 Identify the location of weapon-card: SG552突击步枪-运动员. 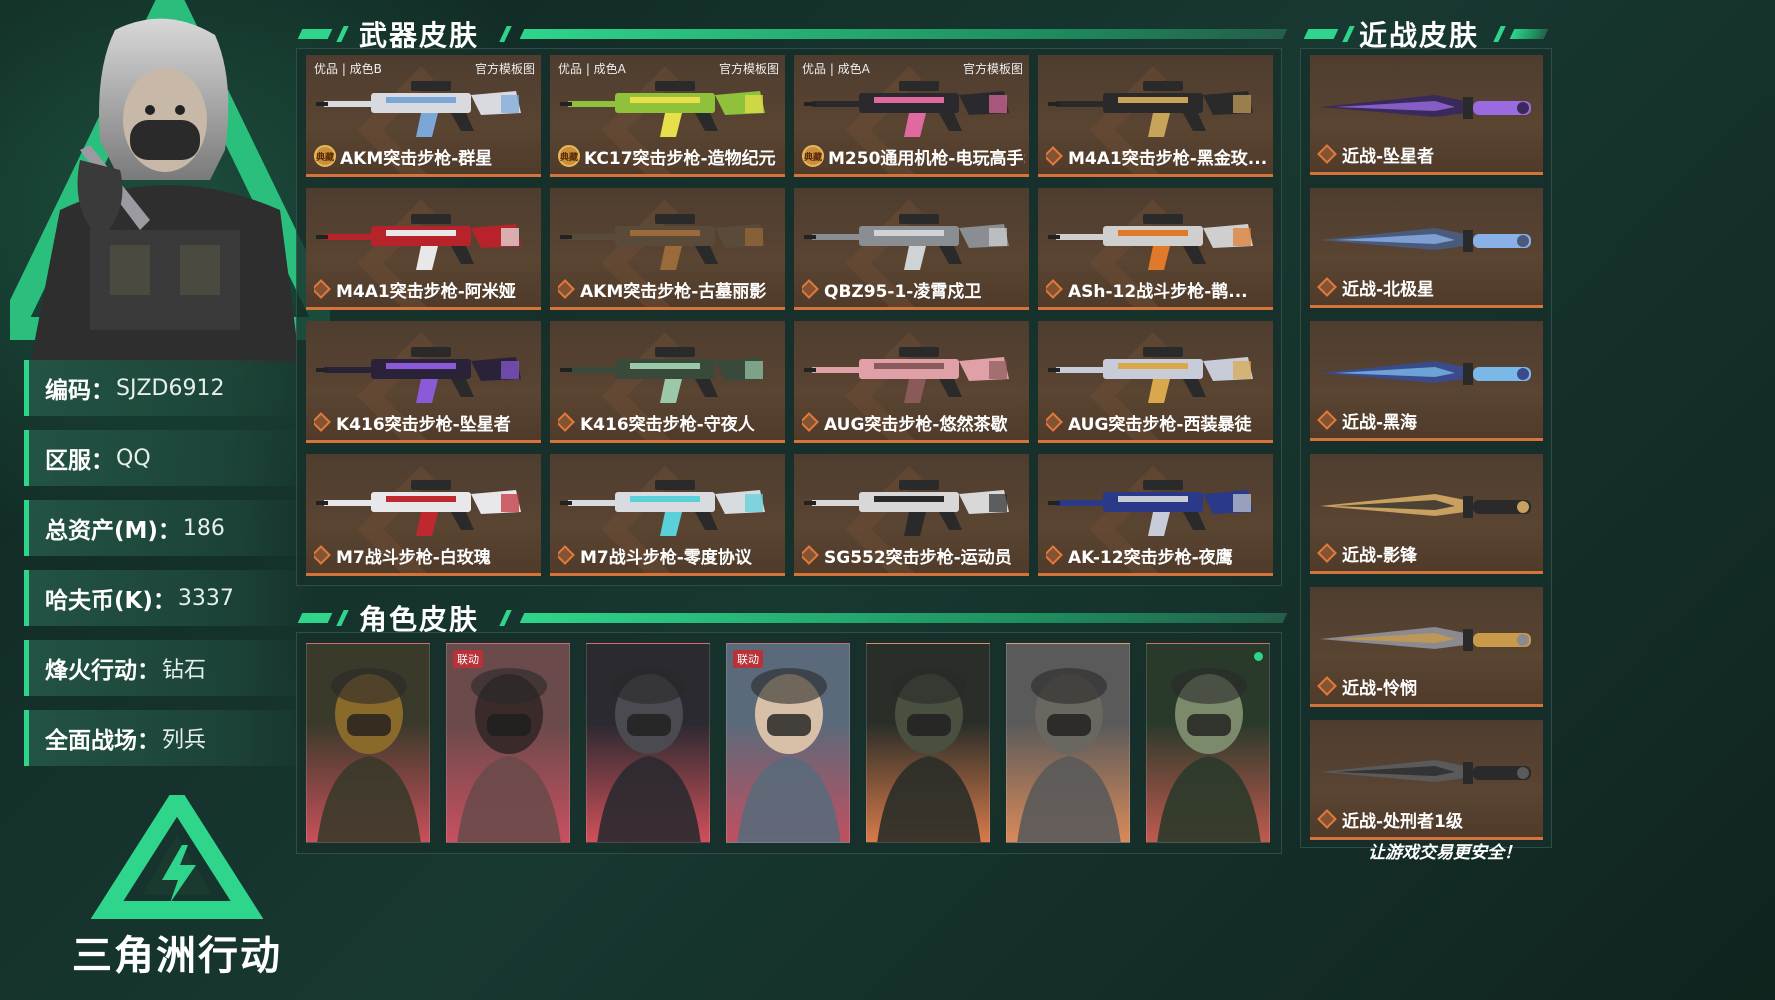
(911, 515).